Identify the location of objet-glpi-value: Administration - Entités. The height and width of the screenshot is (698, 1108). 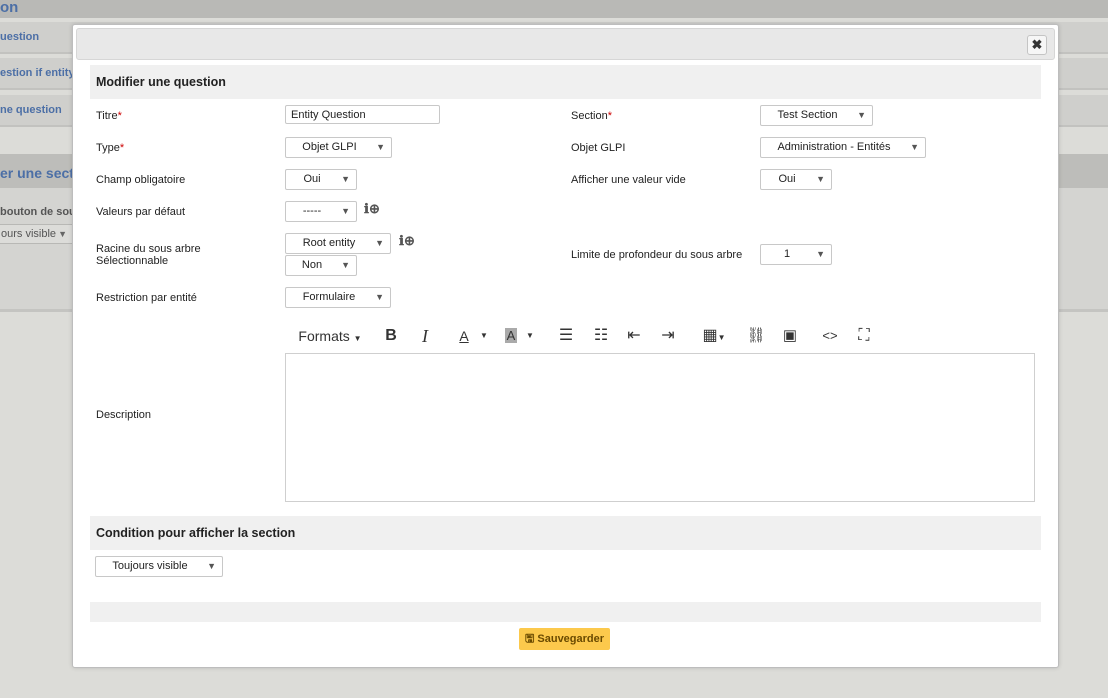
(834, 147).